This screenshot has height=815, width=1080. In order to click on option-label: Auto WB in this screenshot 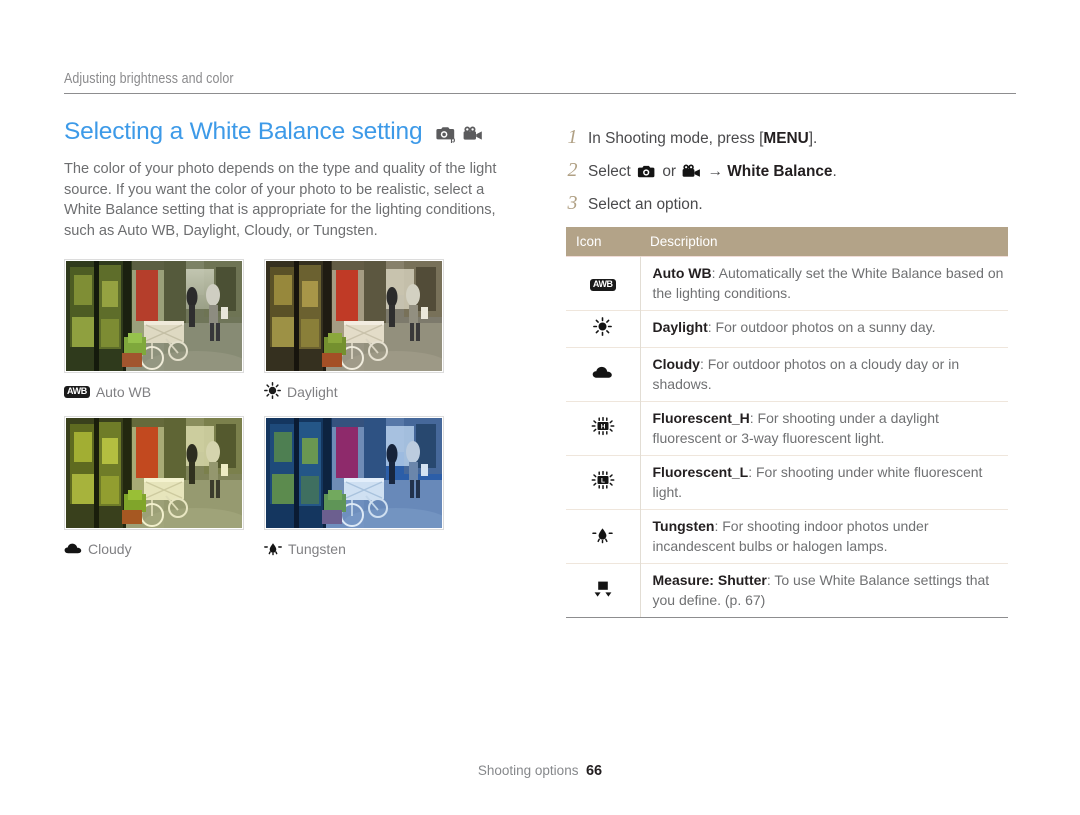, I will do `click(682, 273)`.